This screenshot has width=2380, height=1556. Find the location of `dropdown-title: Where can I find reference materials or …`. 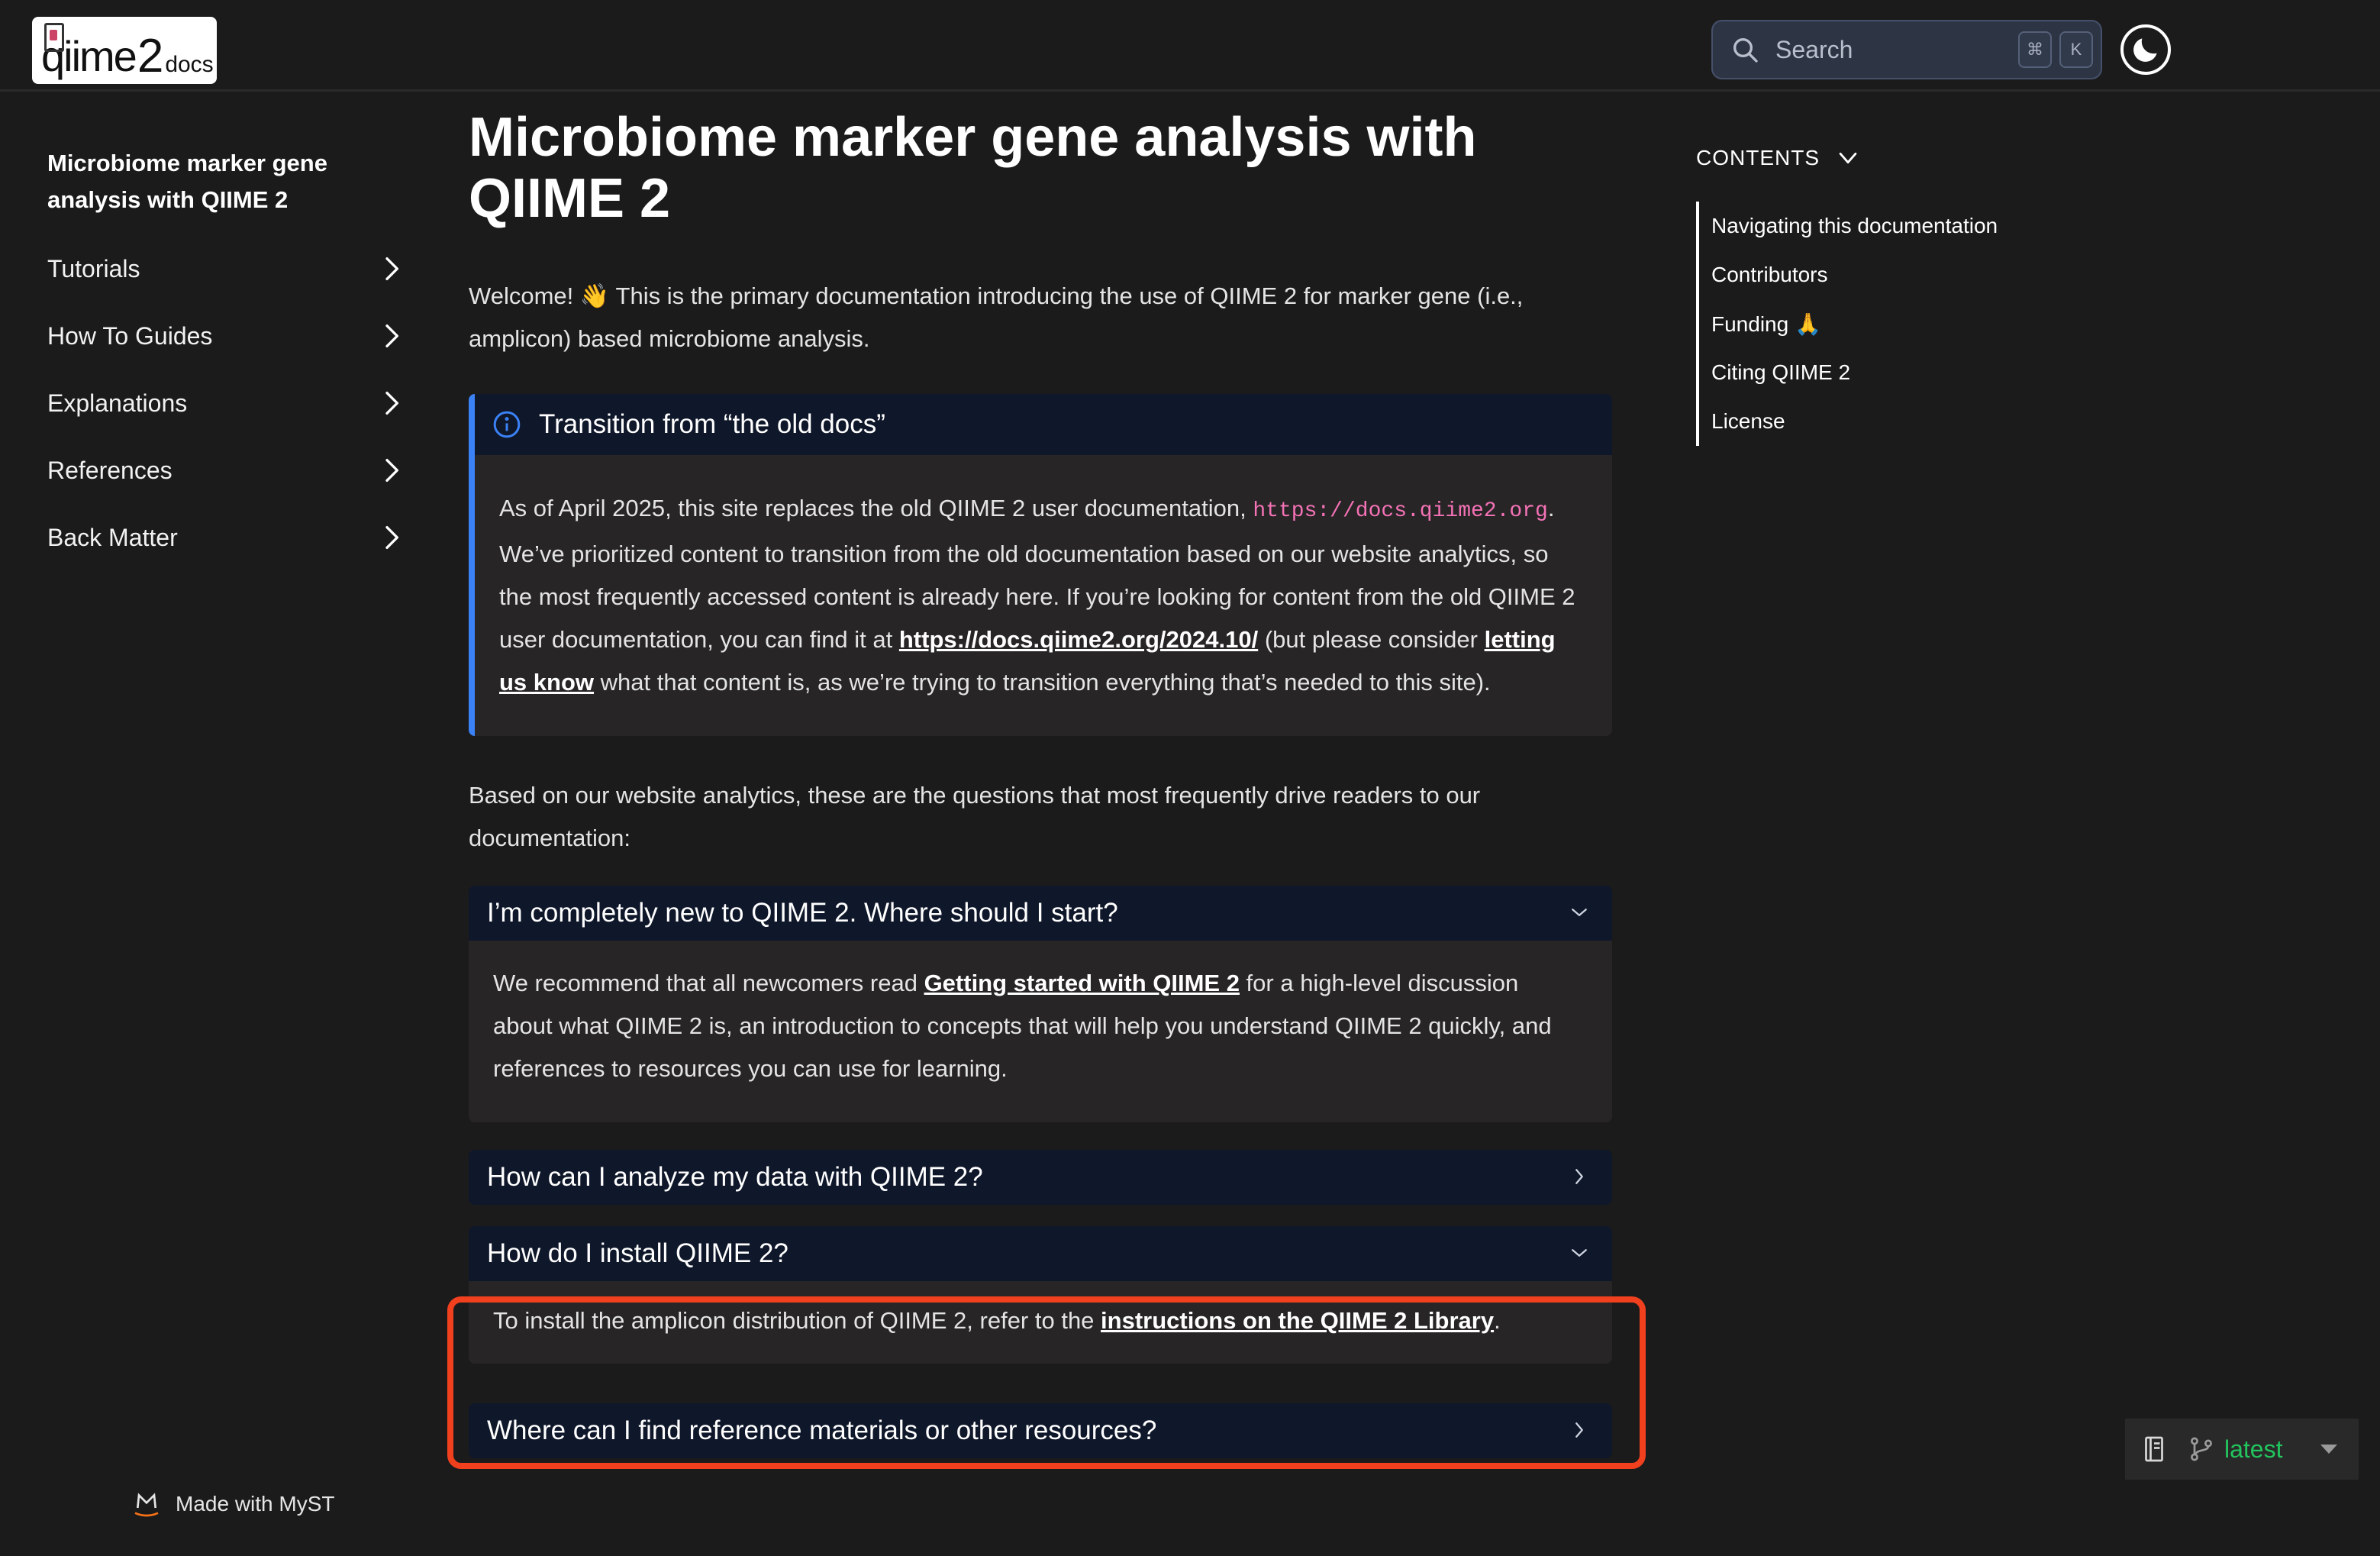

dropdown-title: Where can I find reference materials or … is located at coordinates (822, 1430).